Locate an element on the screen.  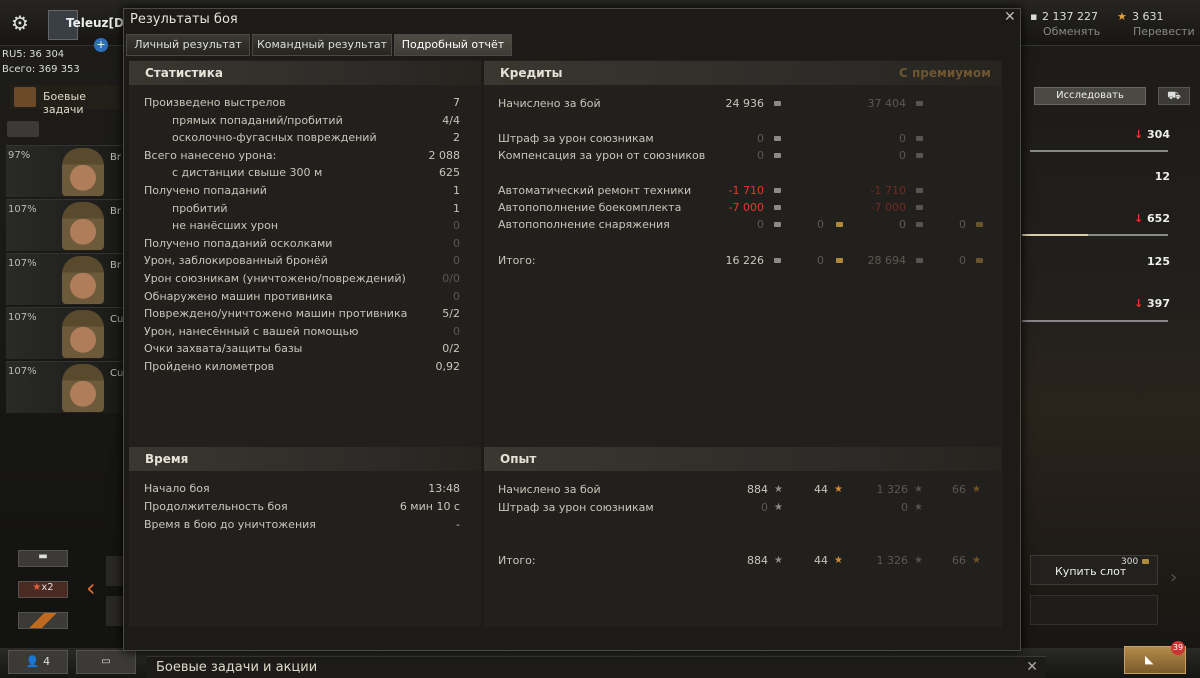
credit-label: Компенсация за урон от союзников is located at coordinates (602, 155).